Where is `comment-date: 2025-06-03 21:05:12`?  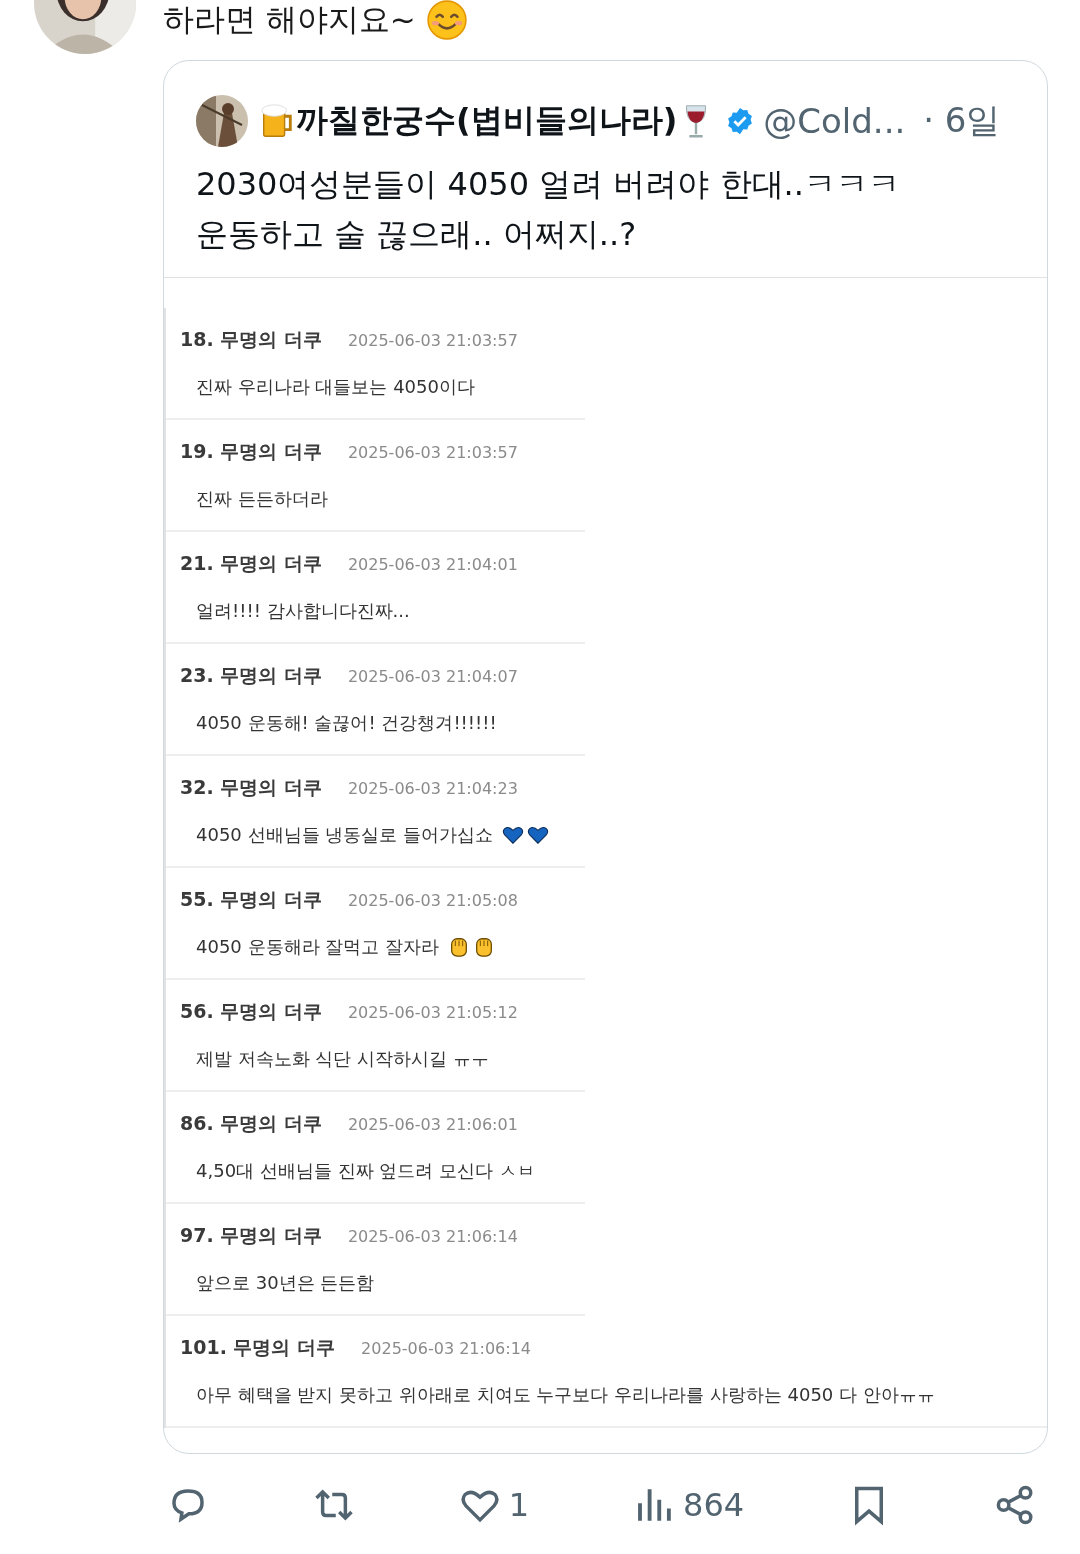 comment-date: 2025-06-03 21:05:12 is located at coordinates (432, 1012).